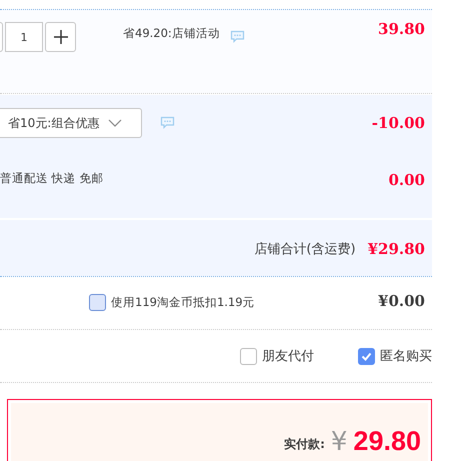 This screenshot has width=462, height=461. I want to click on payment-label: 实付款:, so click(304, 444).